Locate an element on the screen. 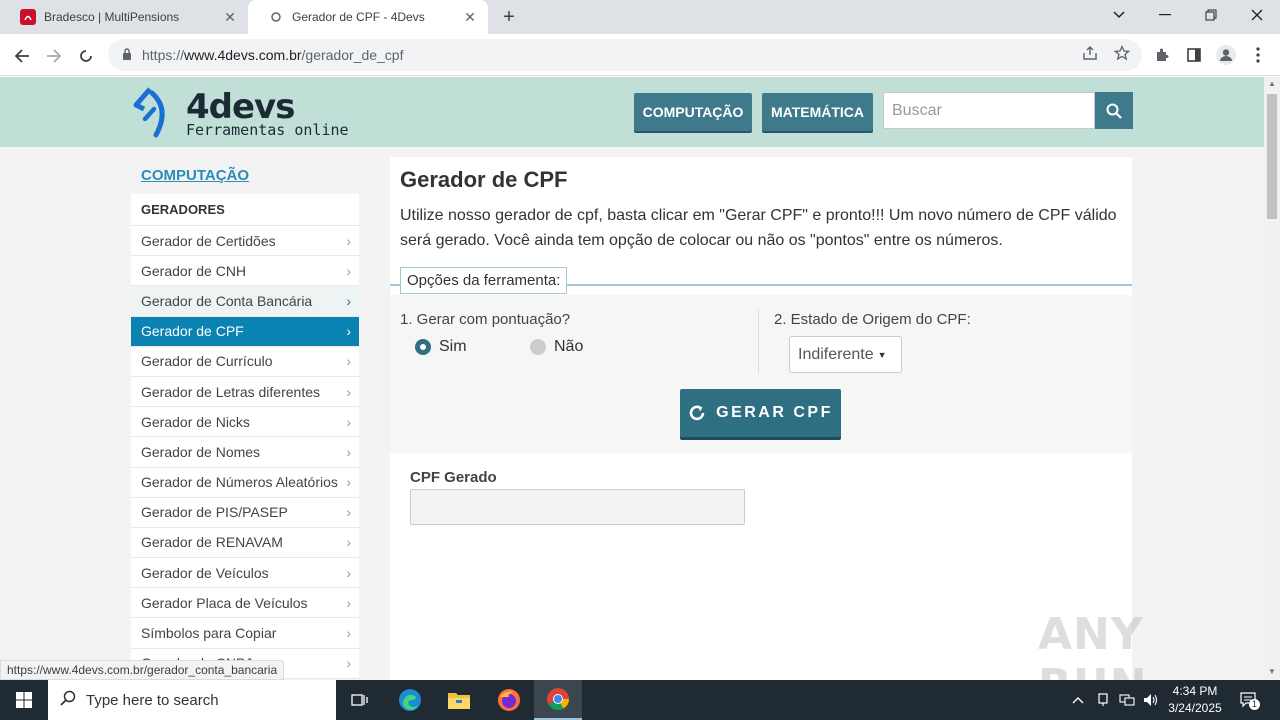  new-tab-button: + is located at coordinates (509, 17).